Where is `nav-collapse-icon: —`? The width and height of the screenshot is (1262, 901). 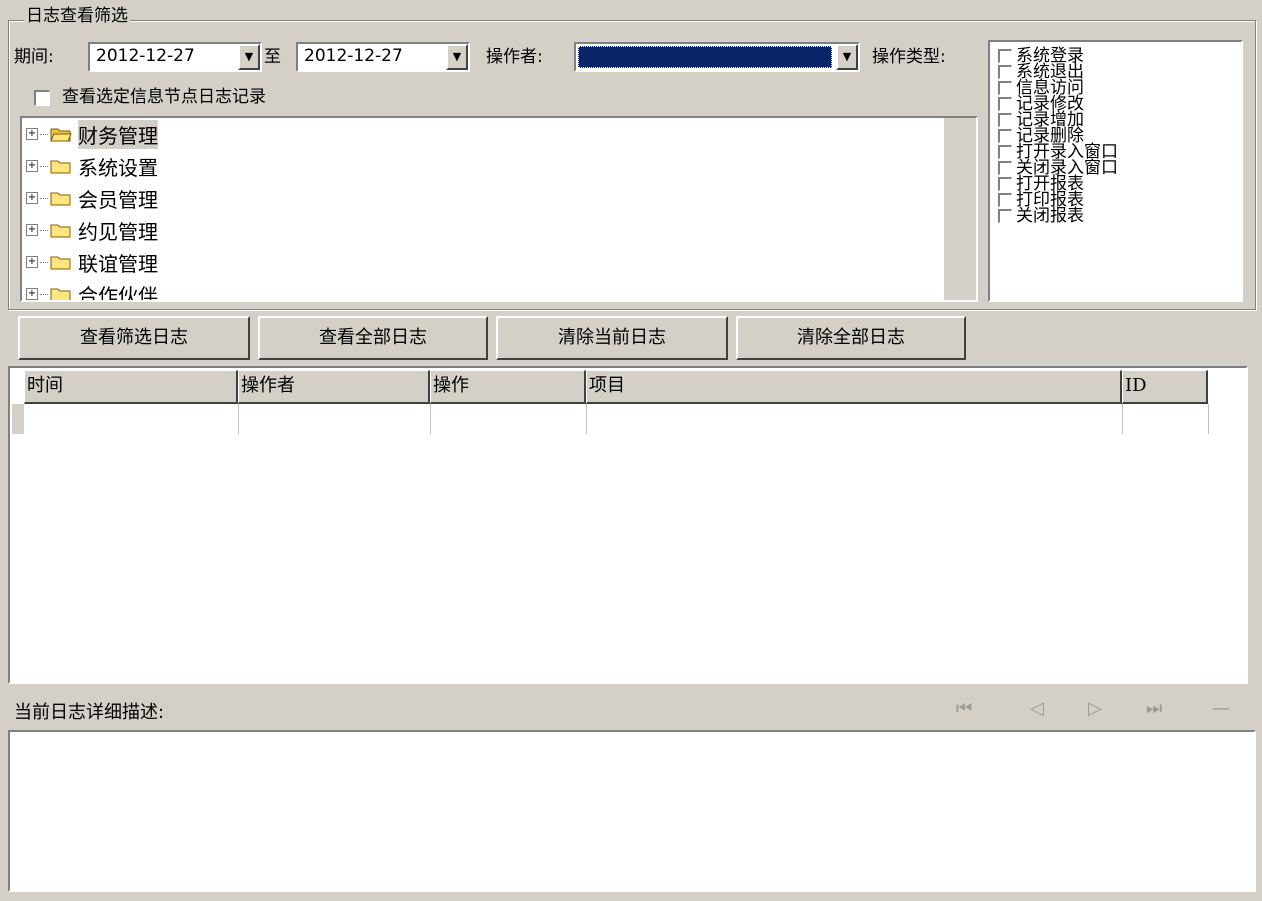 nav-collapse-icon: — is located at coordinates (1221, 708).